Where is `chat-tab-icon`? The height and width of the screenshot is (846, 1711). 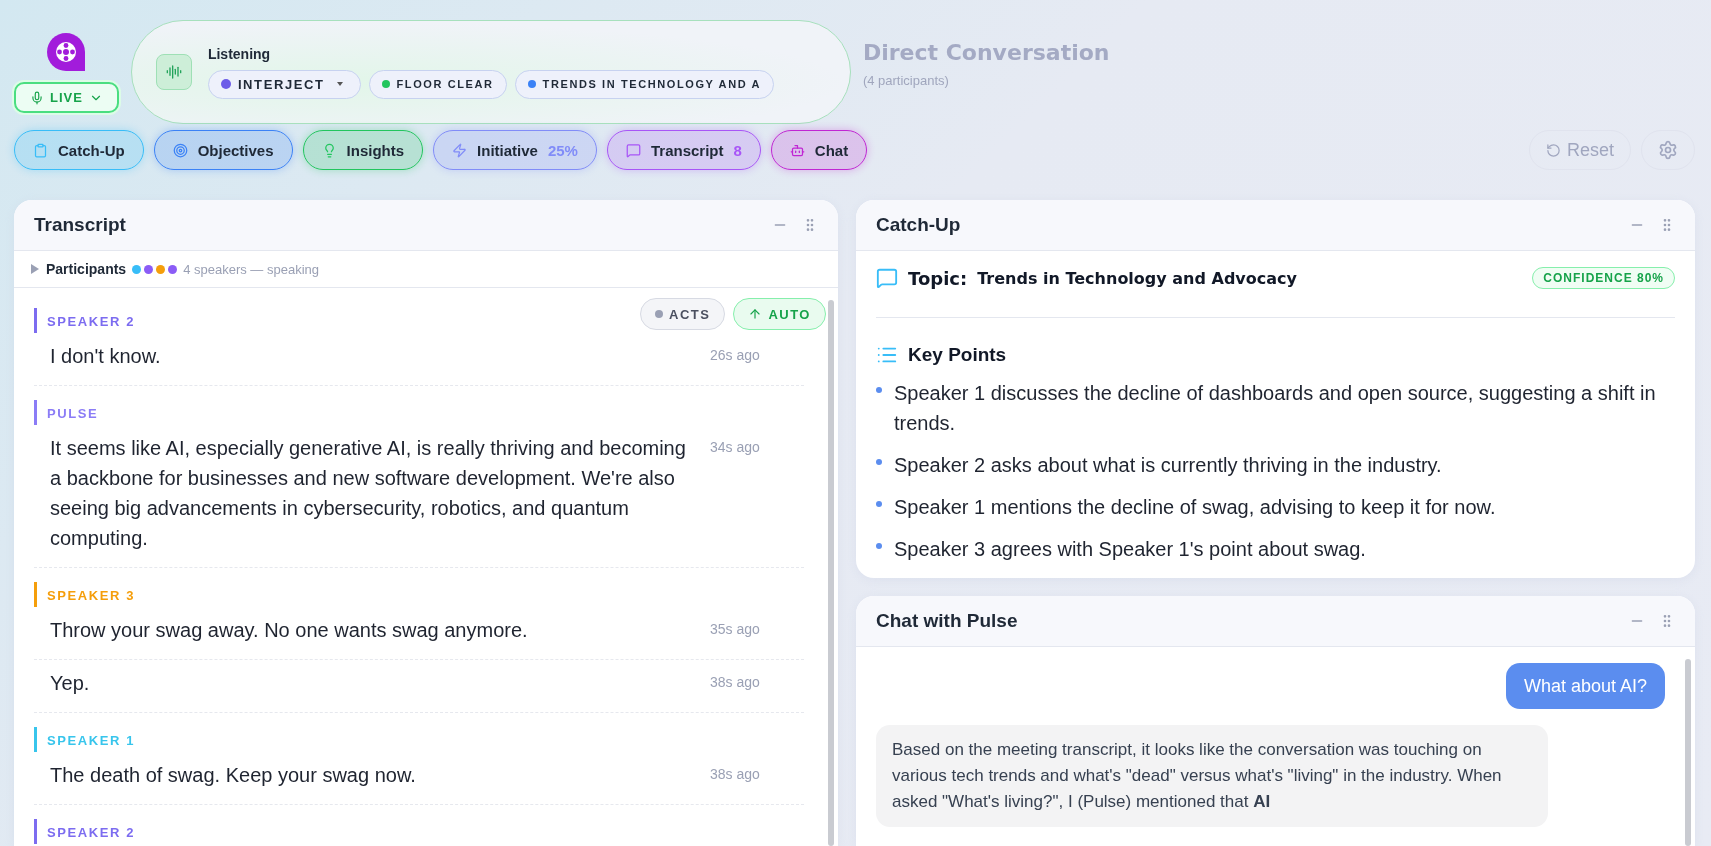 chat-tab-icon is located at coordinates (797, 150).